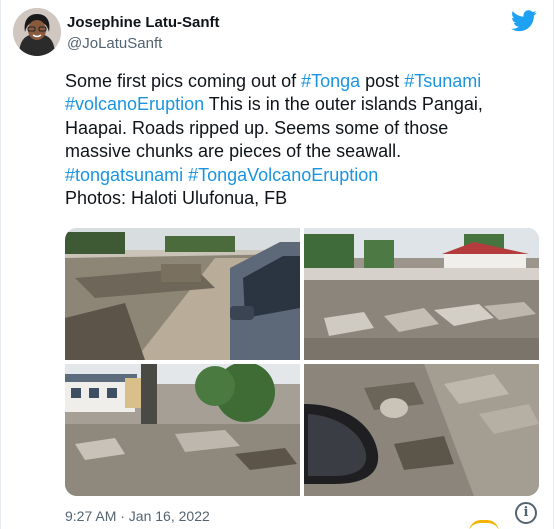 The height and width of the screenshot is (529, 554). Describe the element at coordinates (421, 430) in the screenshot. I see `photo-broken-road-car-mirror` at that location.